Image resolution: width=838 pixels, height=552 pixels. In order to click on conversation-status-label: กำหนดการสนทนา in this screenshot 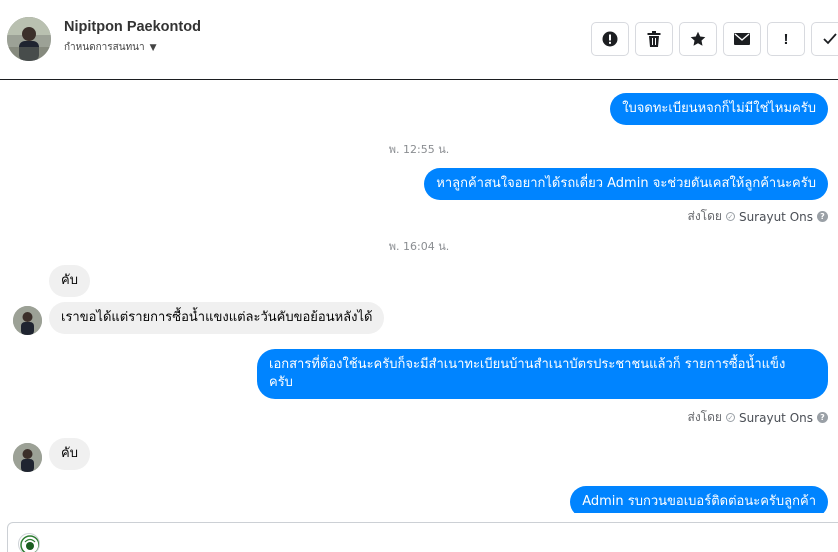, I will do `click(104, 47)`.